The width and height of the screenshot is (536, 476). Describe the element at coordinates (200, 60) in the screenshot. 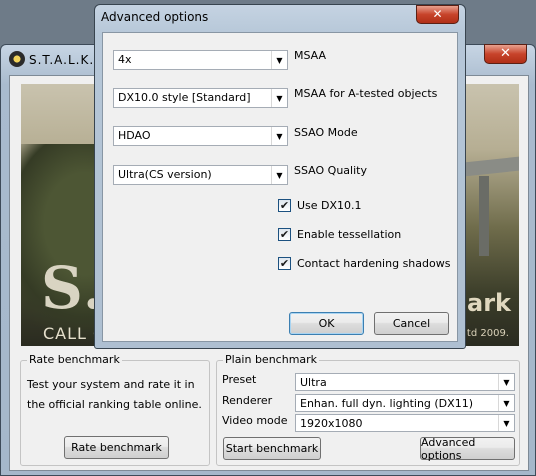

I see `msaa-select: 4x ▼` at that location.